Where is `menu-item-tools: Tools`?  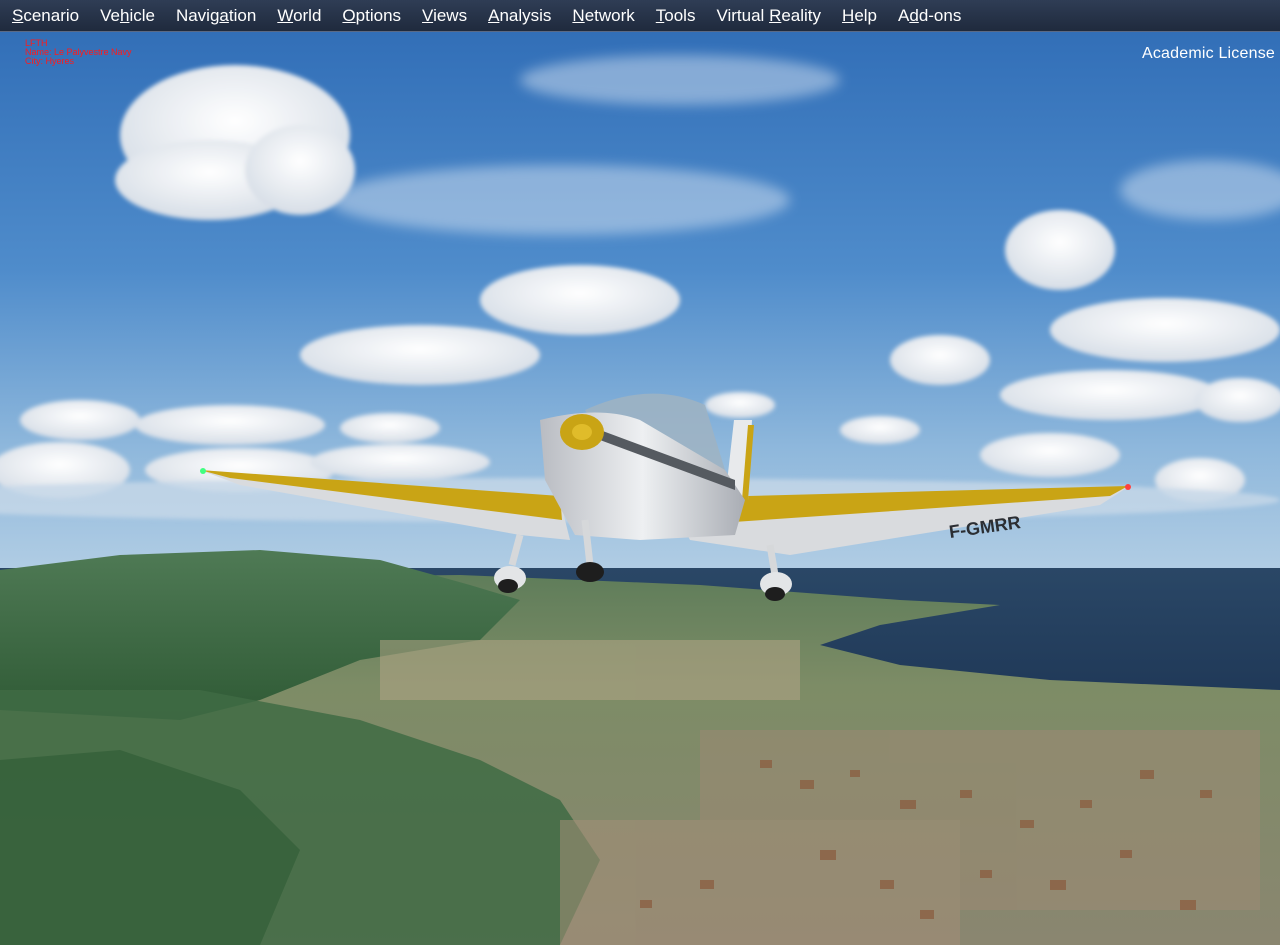
menu-item-tools: Tools is located at coordinates (675, 16).